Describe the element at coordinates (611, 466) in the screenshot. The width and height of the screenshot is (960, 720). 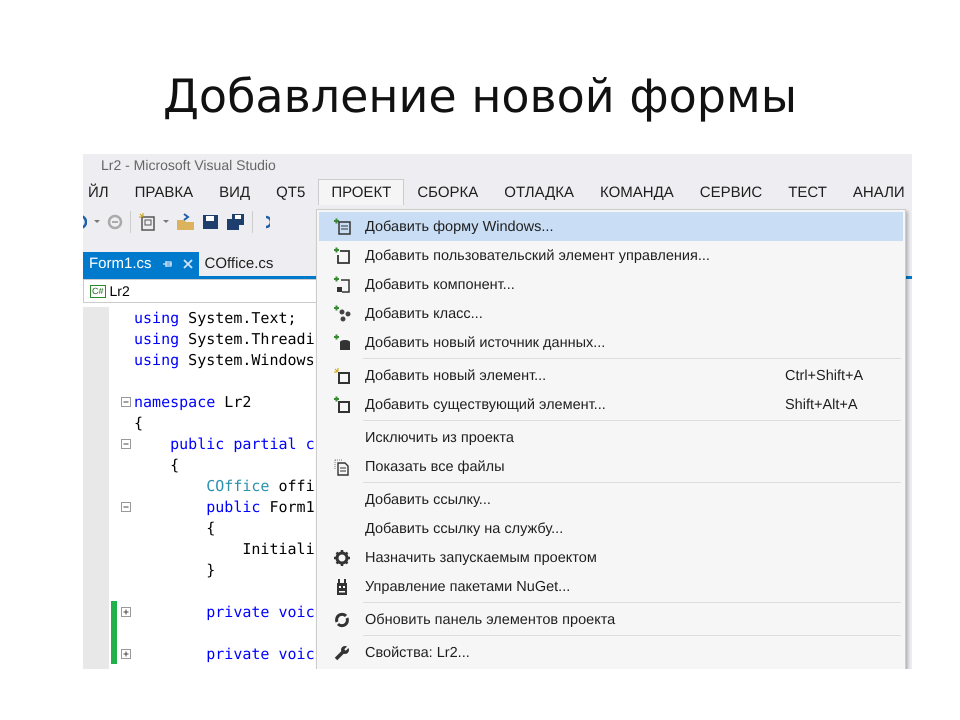
I see `menu-item: Показать все файлы` at that location.